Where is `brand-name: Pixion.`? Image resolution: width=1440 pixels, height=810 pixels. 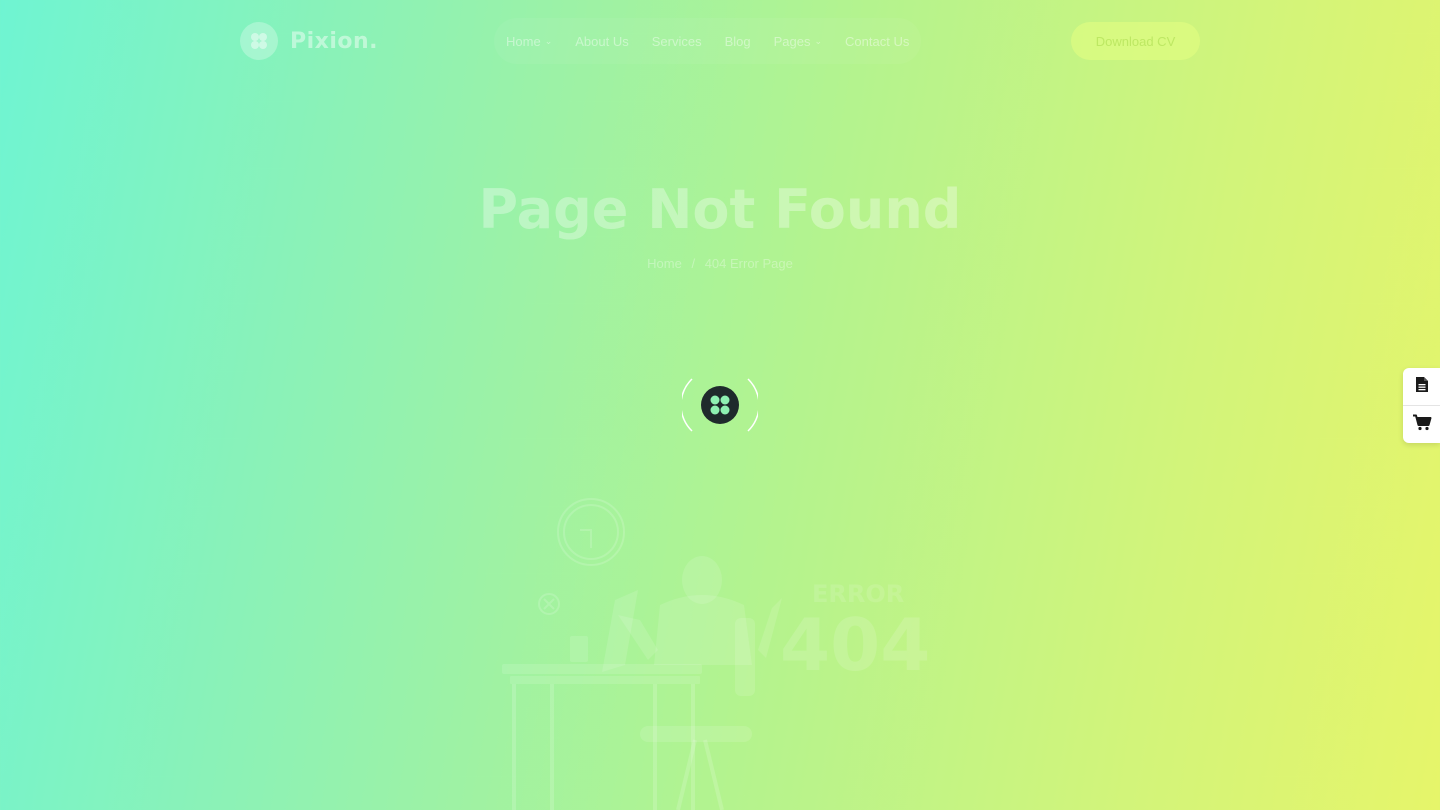
brand-name: Pixion. is located at coordinates (334, 41).